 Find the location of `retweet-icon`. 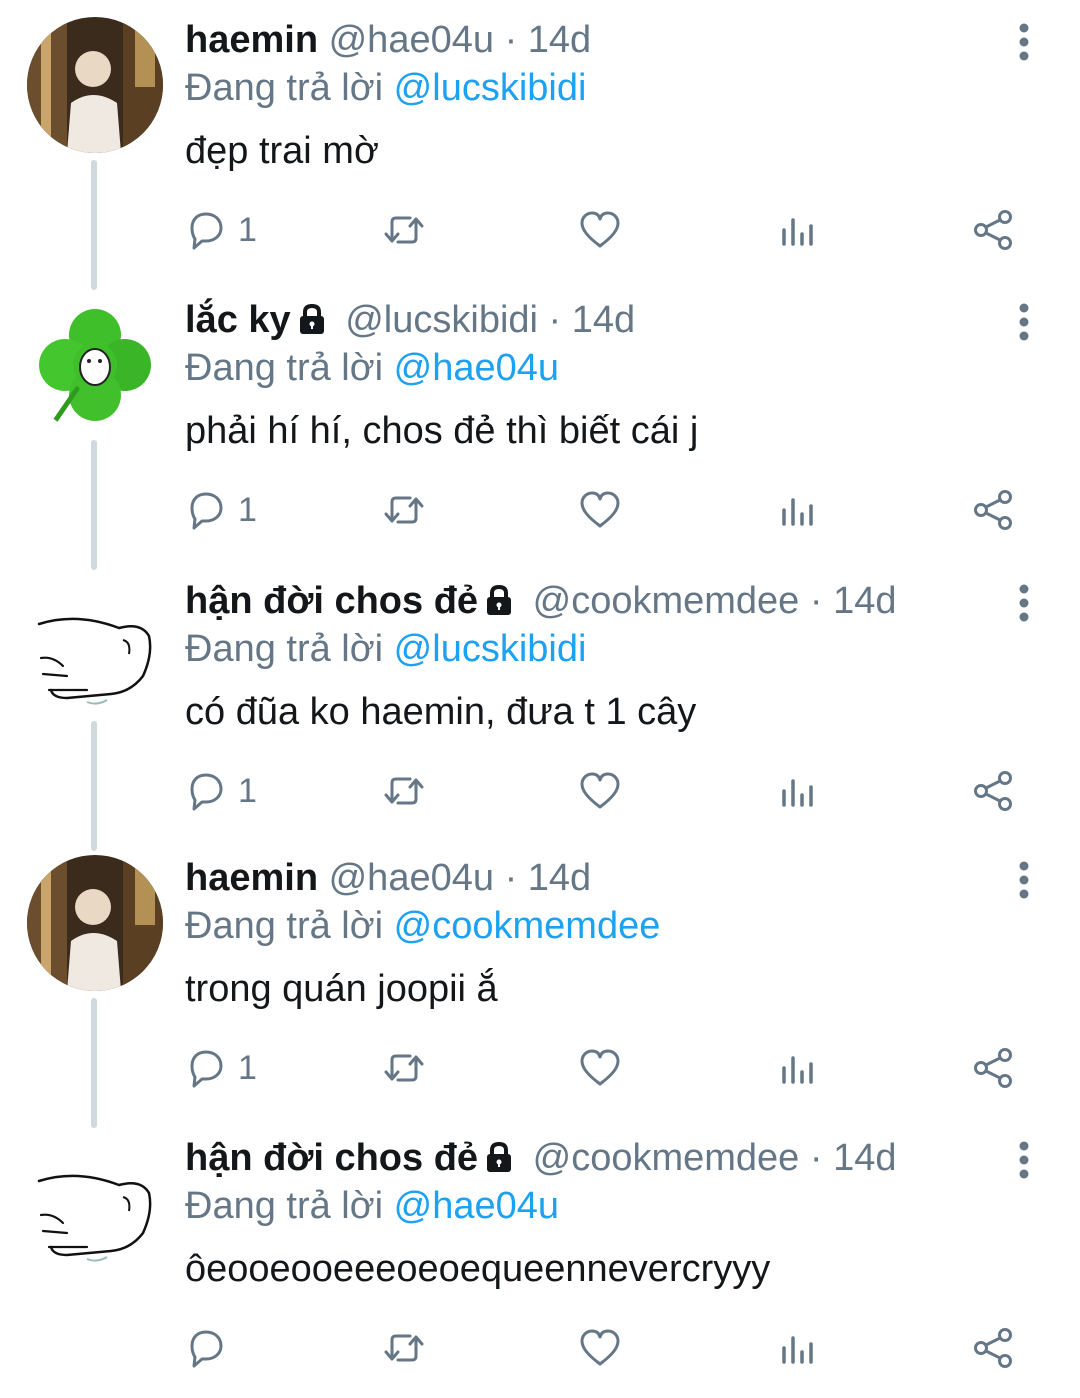

retweet-icon is located at coordinates (404, 510).